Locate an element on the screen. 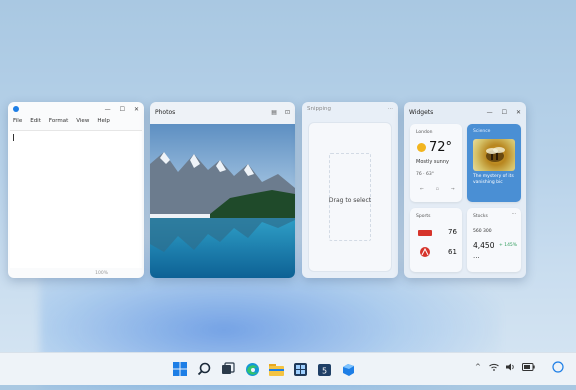  stock-more-dots: ··· is located at coordinates (476, 258).